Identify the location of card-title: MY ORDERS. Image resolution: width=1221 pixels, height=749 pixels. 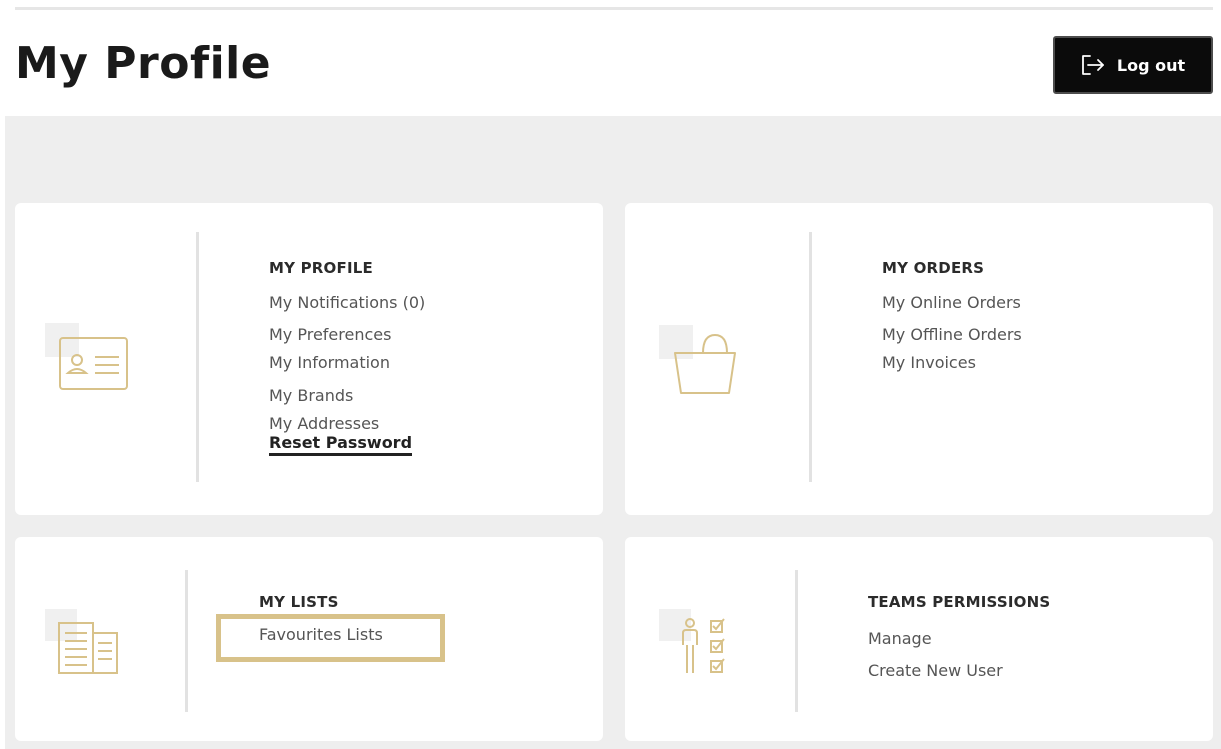
(933, 268).